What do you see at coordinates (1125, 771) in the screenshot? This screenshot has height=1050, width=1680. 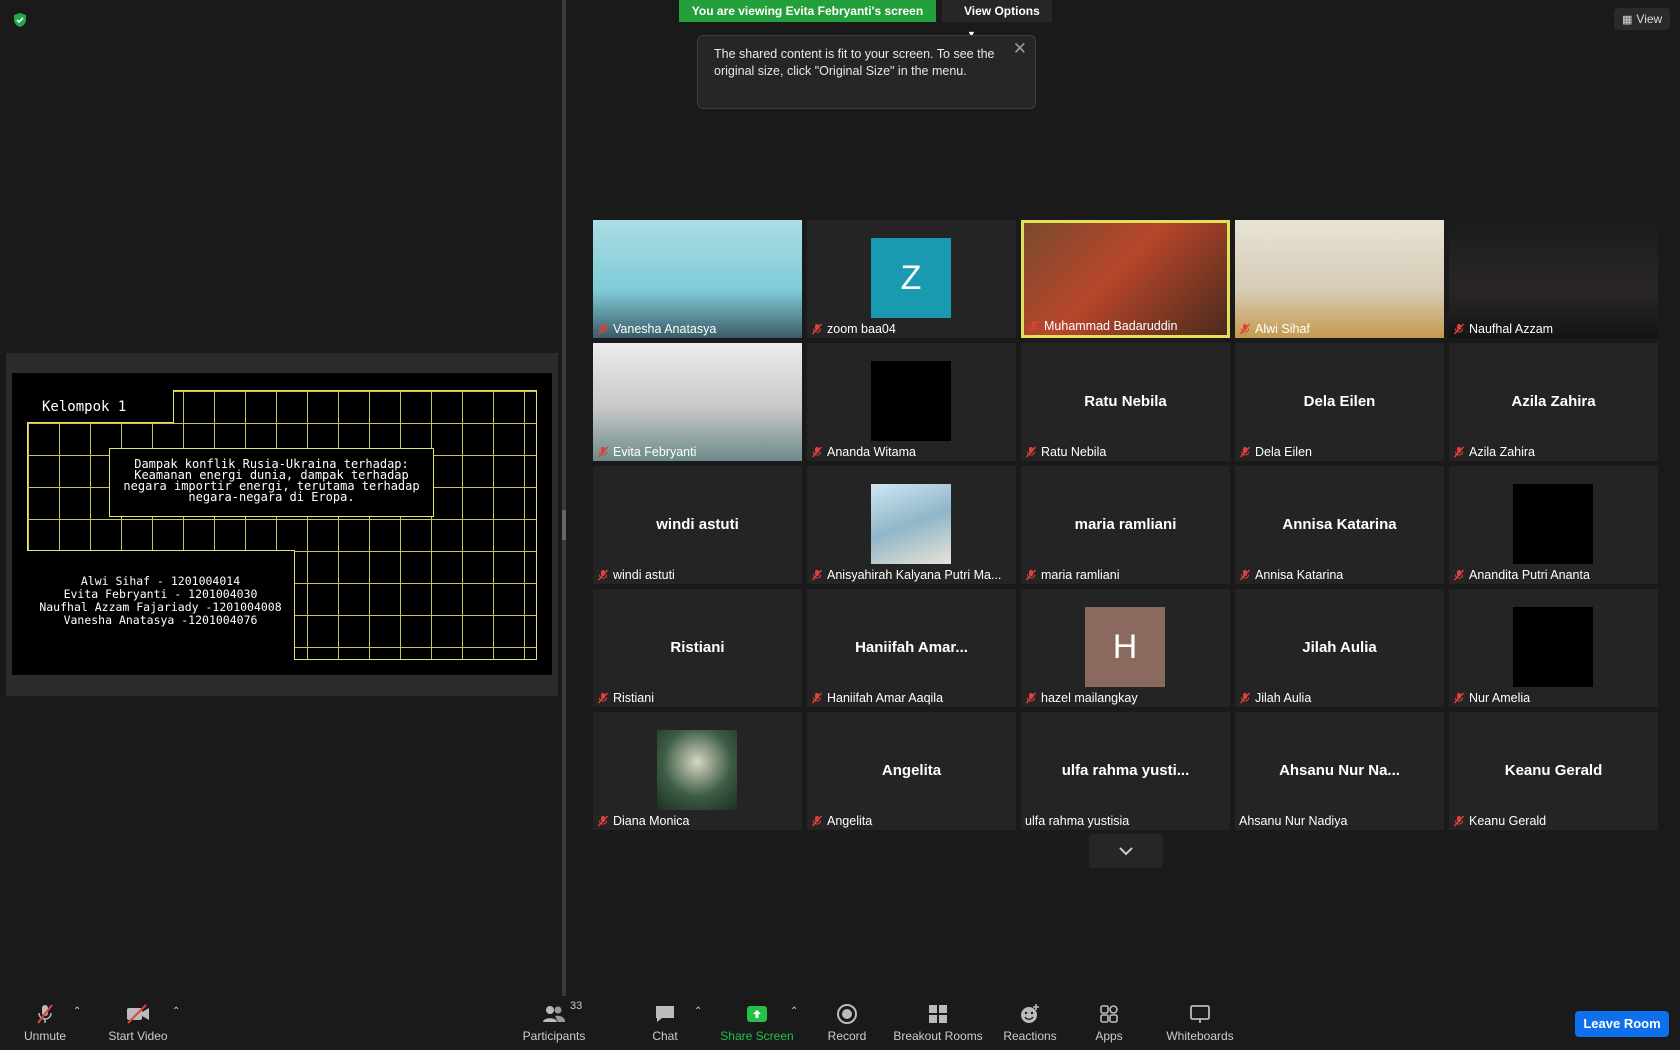 I see `participant-tile: ulfa rahma yusti... ulfa rahma yustisia` at bounding box center [1125, 771].